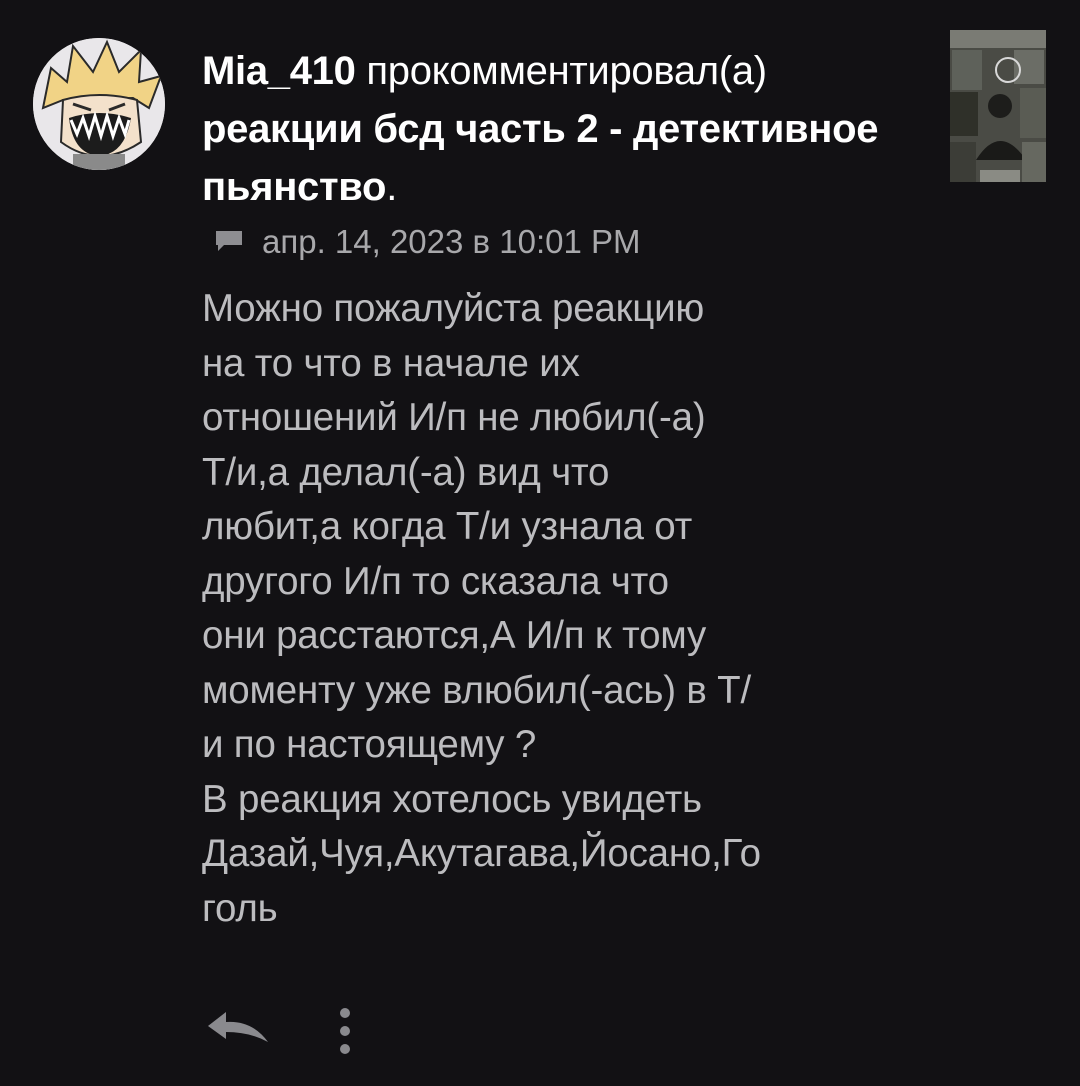  I want to click on avatar-image, so click(99, 104).